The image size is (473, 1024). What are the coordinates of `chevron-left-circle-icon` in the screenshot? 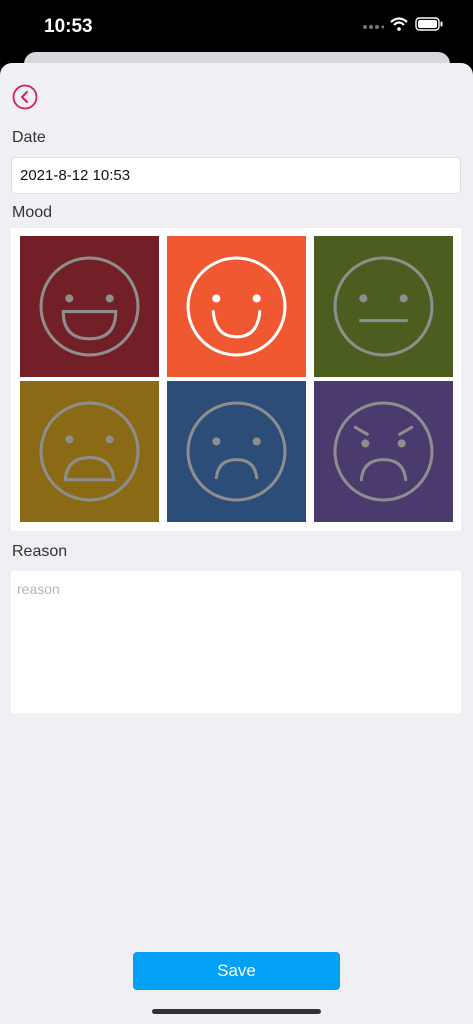 It's located at (25, 97).